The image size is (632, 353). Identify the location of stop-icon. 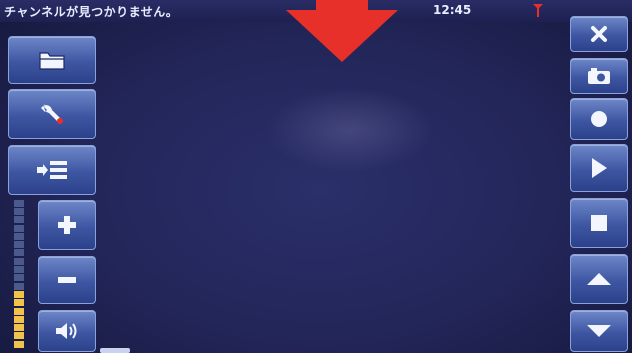
(599, 223).